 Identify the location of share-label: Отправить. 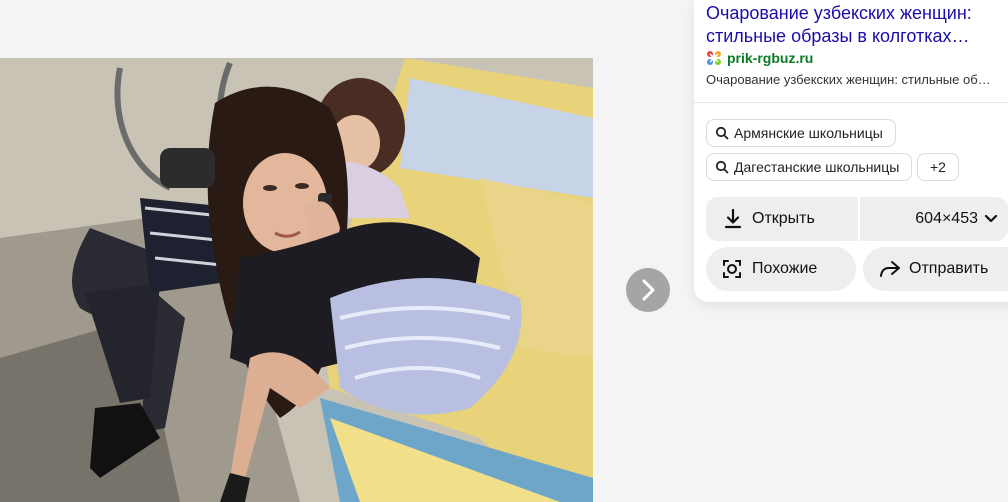
(949, 268).